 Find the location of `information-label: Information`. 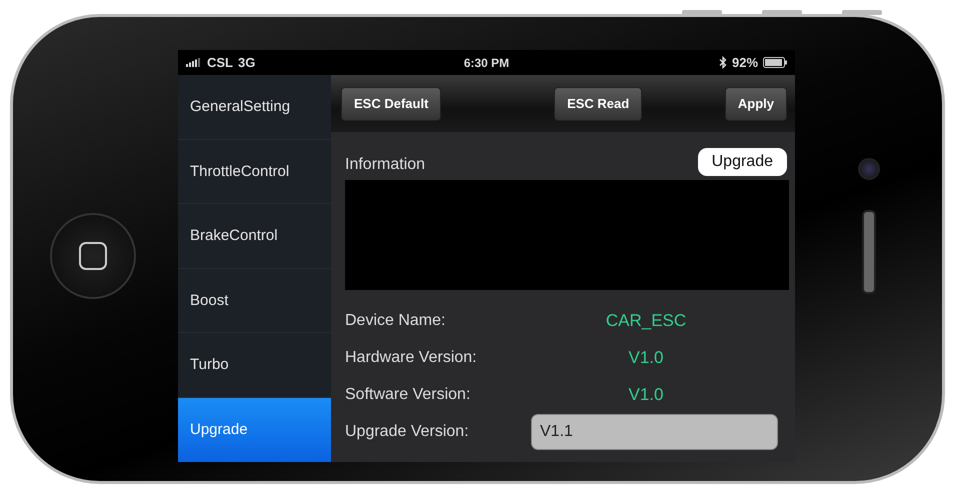

information-label: Information is located at coordinates (385, 165).